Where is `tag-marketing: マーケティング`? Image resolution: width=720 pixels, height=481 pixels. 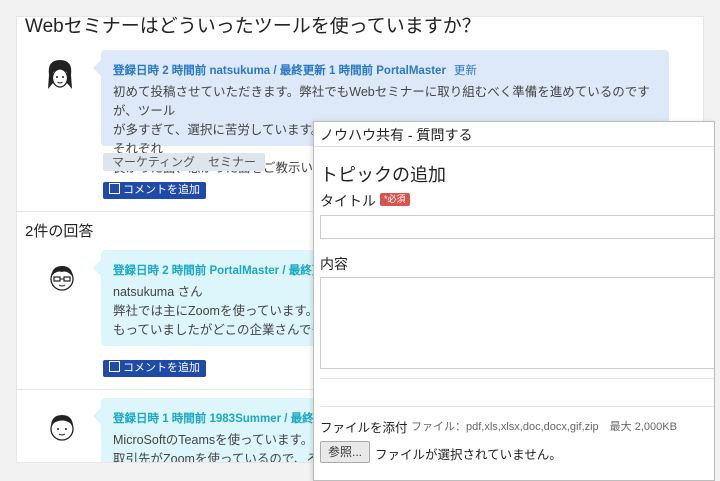 tag-marketing: マーケティング is located at coordinates (154, 162).